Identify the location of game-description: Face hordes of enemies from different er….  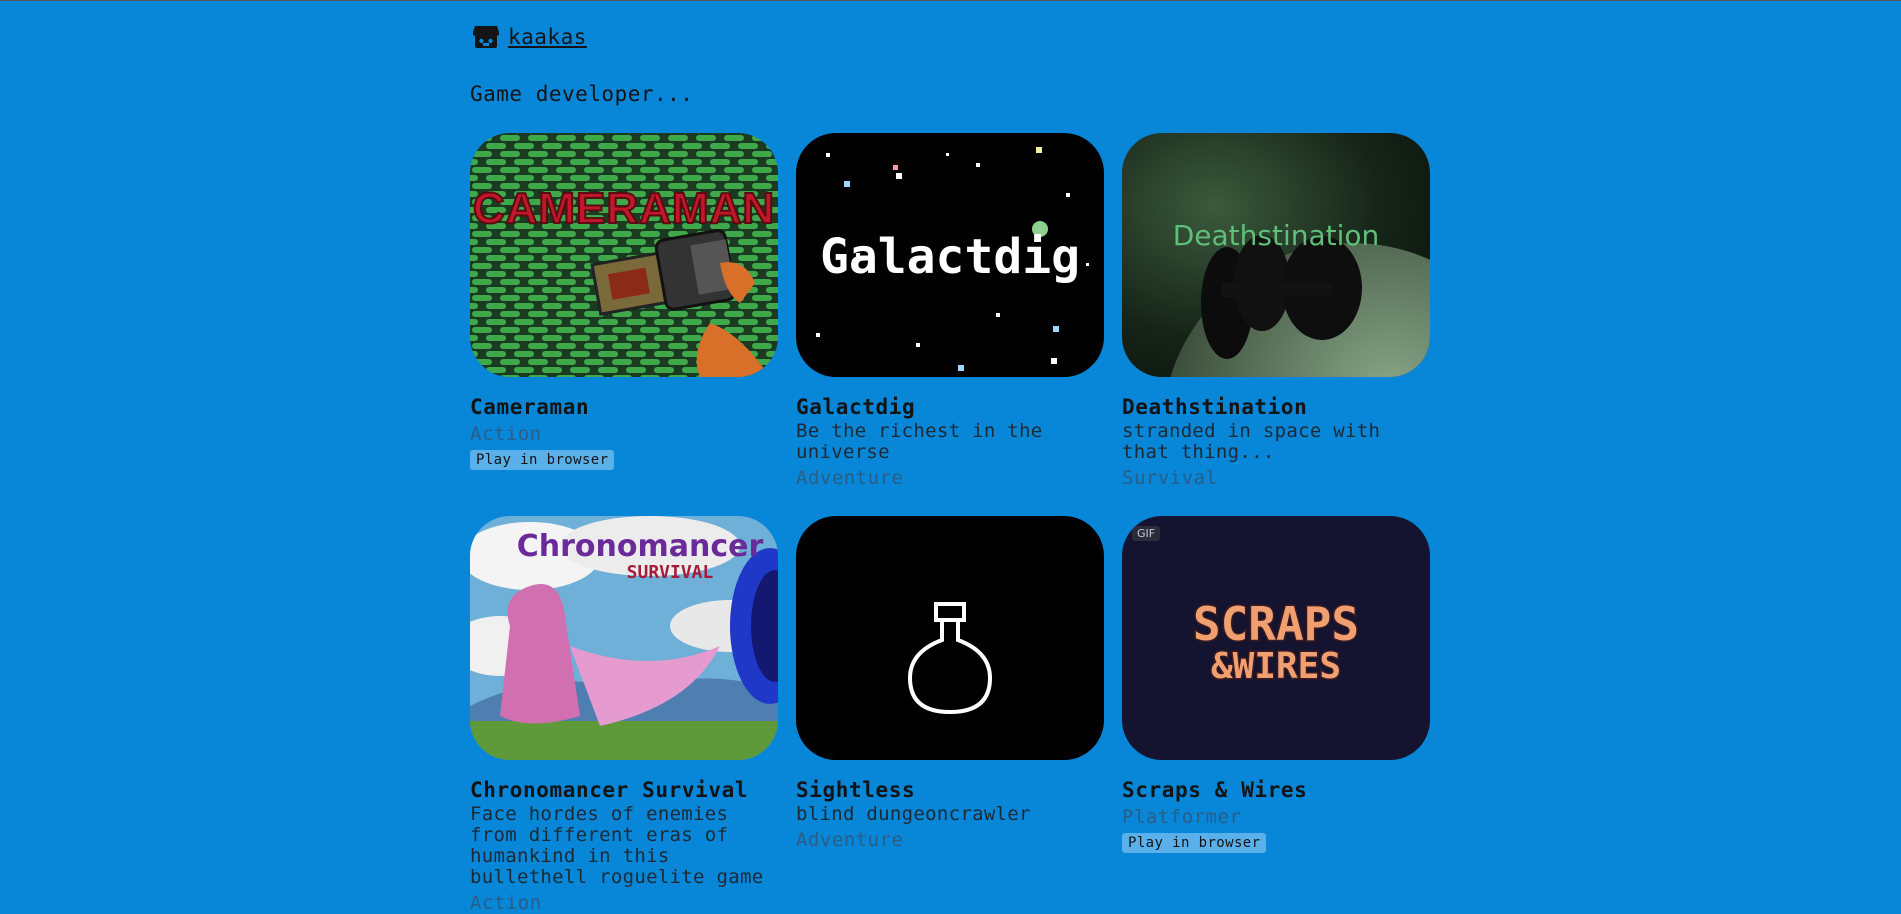
(617, 845).